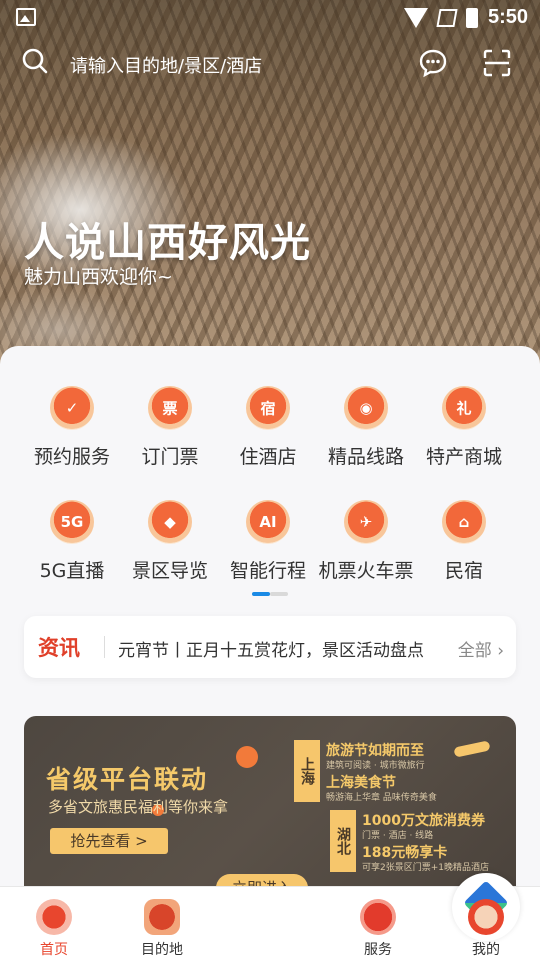 This screenshot has width=540, height=961. I want to click on hero-title: 人说山西好风光, so click(167, 243).